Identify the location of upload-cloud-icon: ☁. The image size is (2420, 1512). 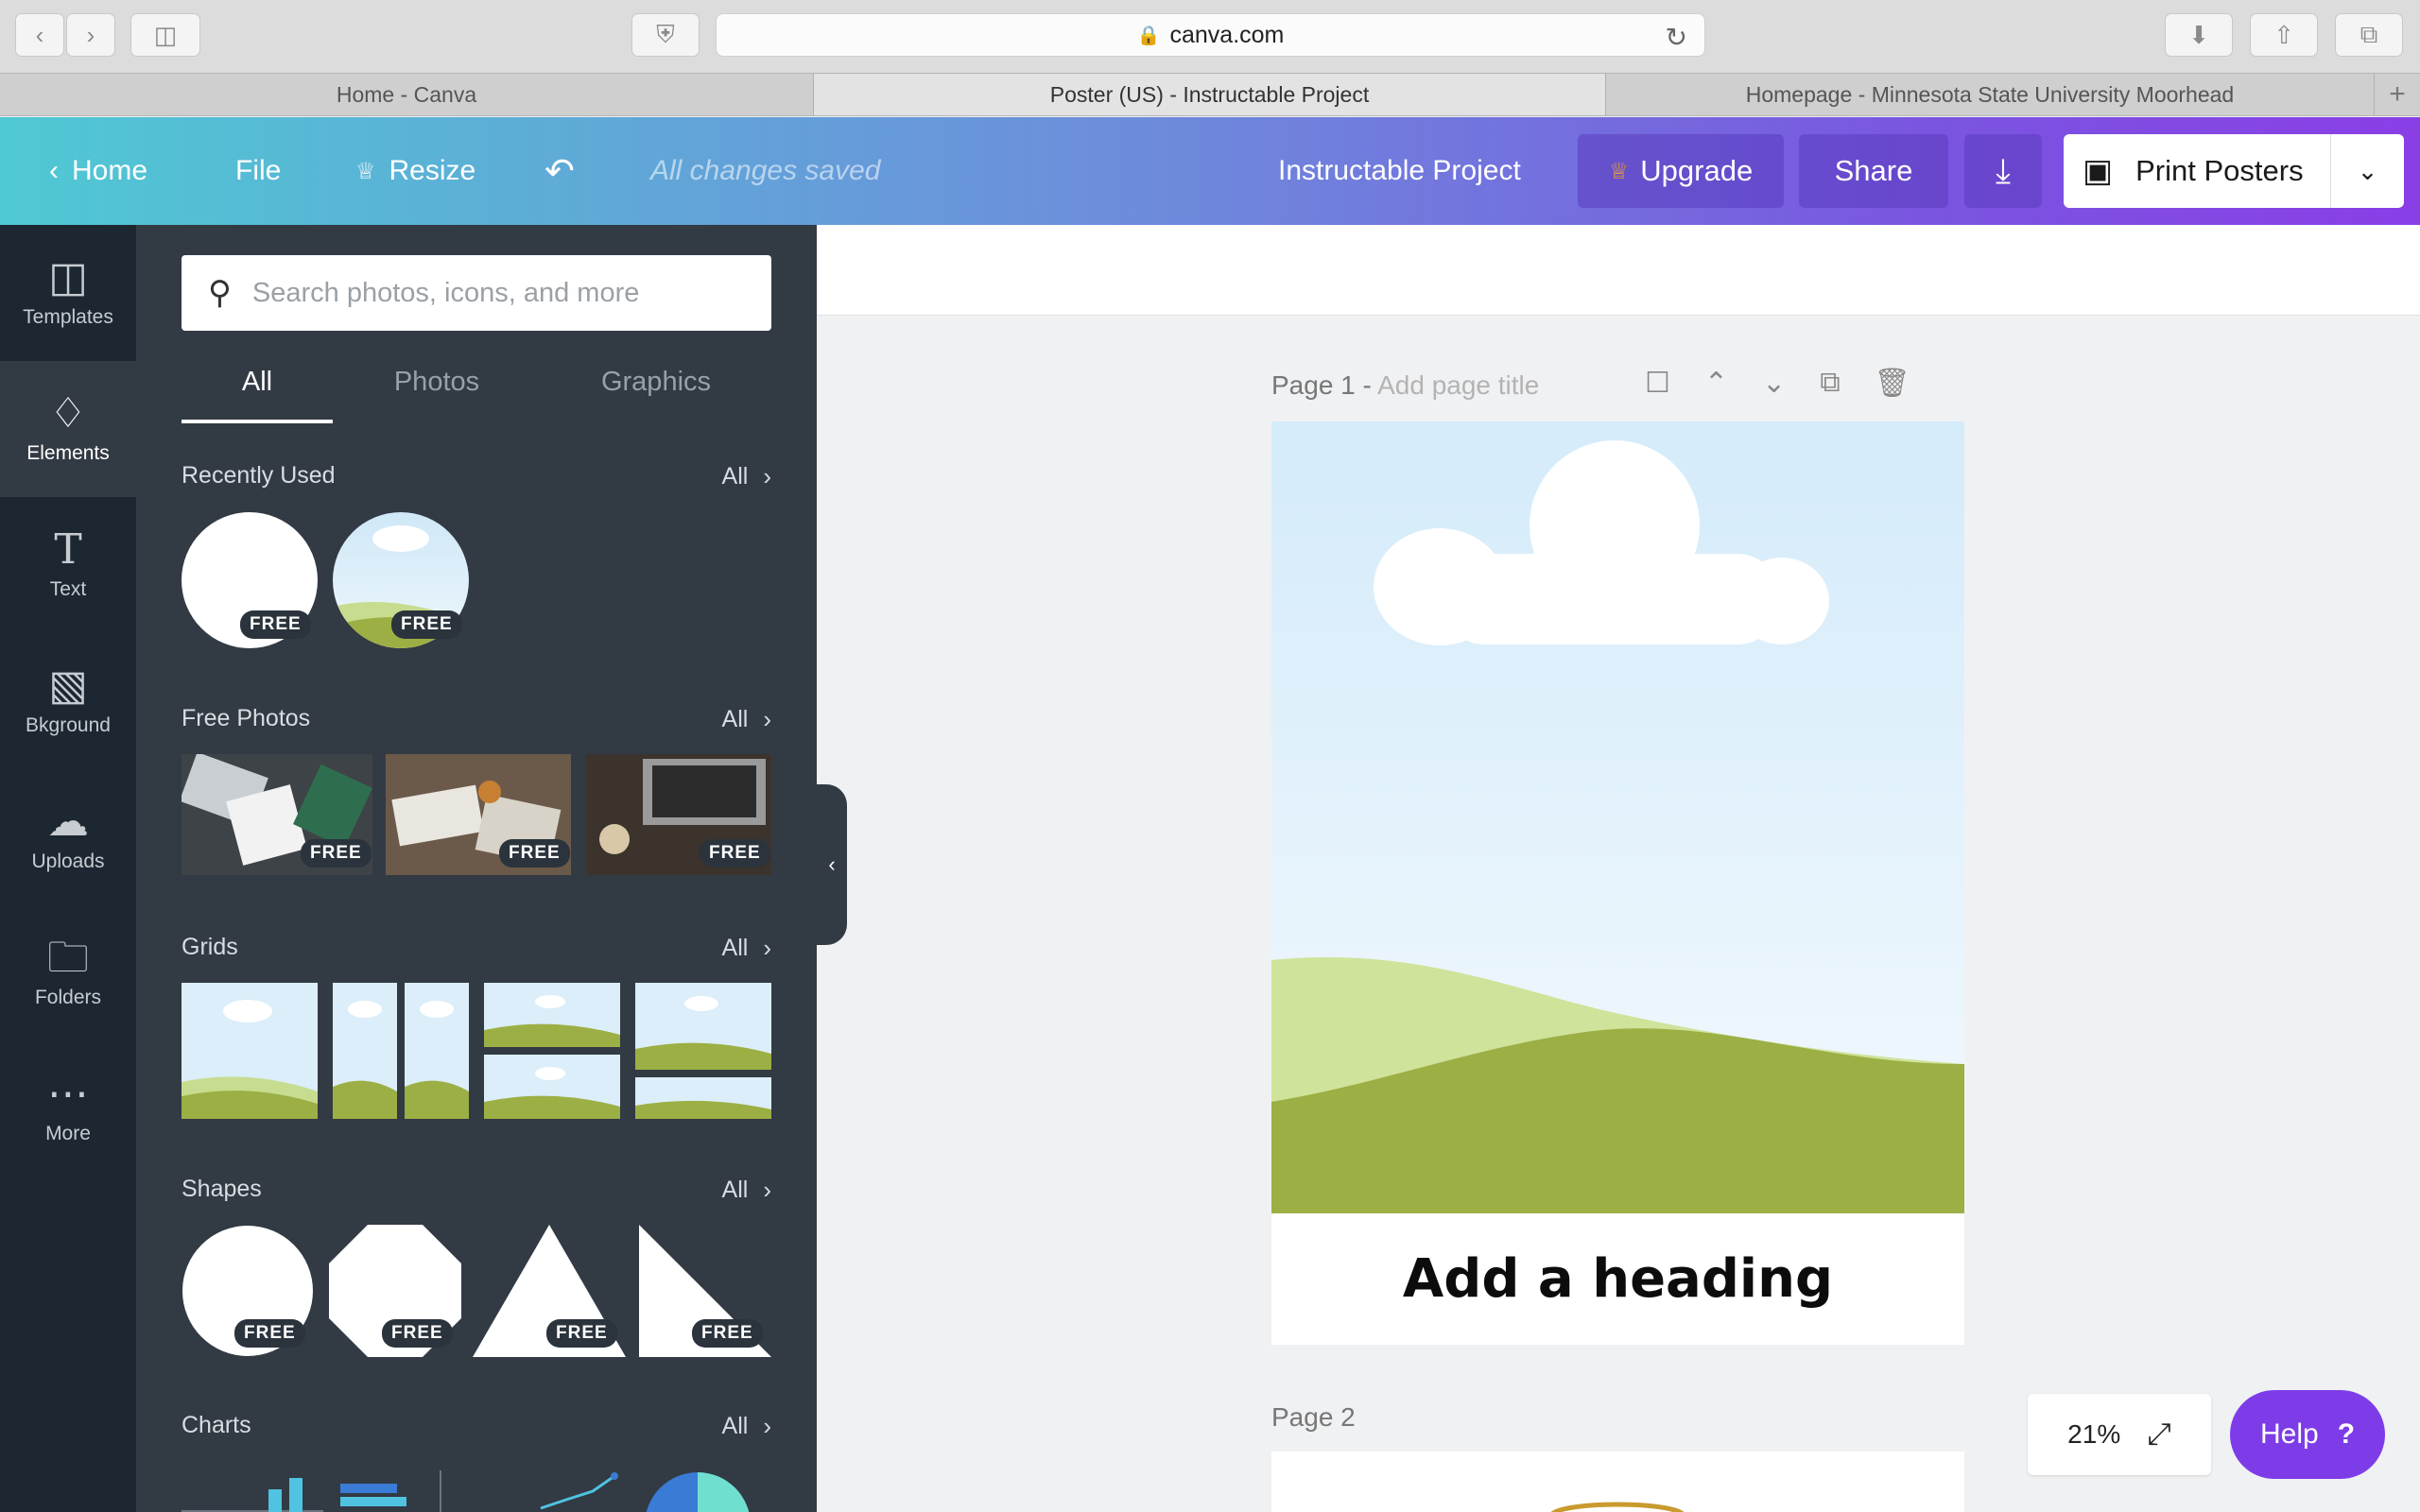
(68, 822).